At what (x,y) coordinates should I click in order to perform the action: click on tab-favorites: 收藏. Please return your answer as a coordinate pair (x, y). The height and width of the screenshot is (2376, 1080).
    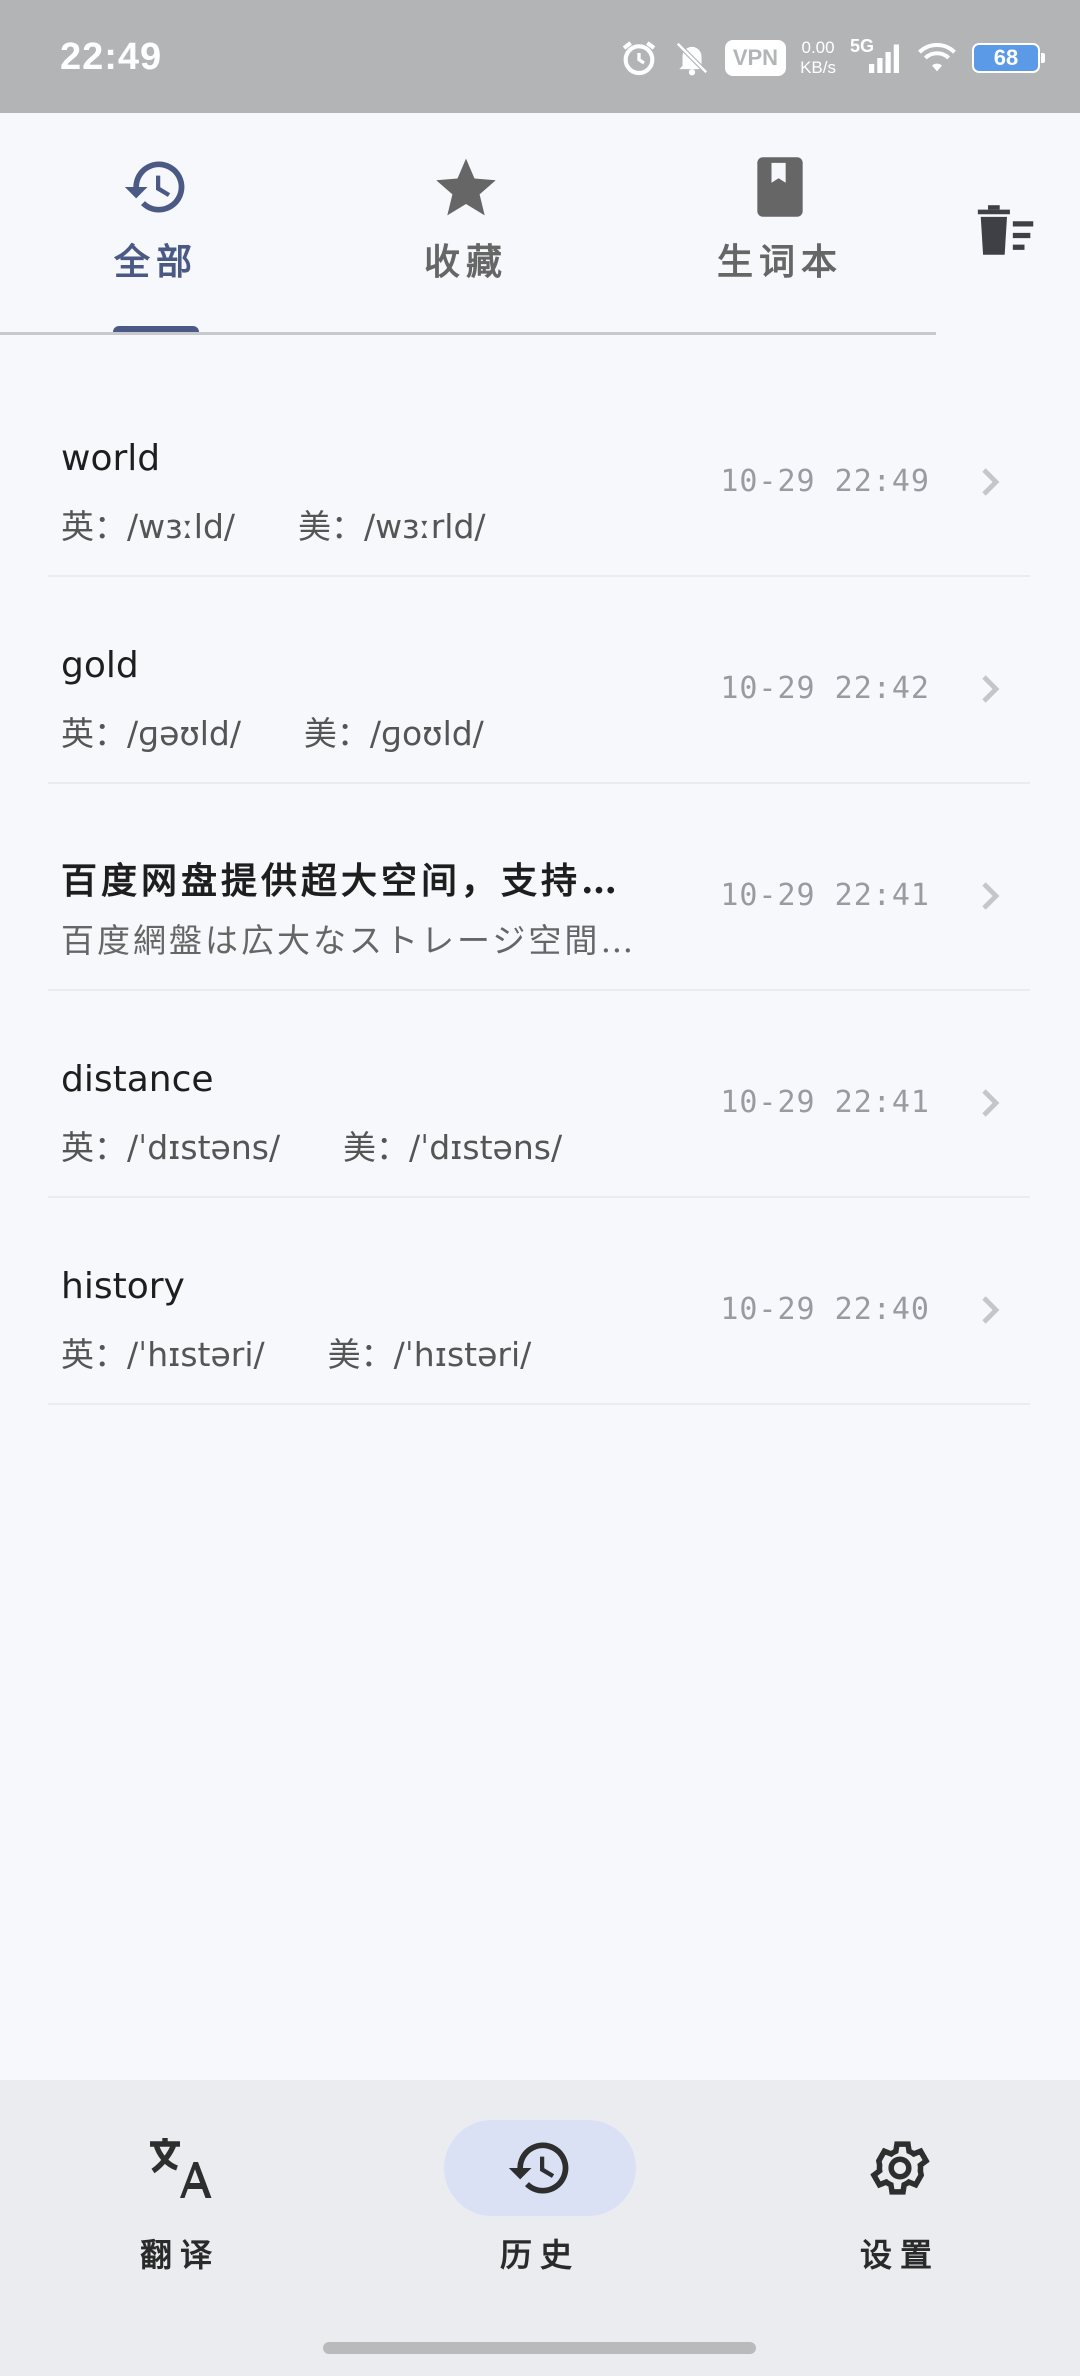
    Looking at the image, I should click on (466, 223).